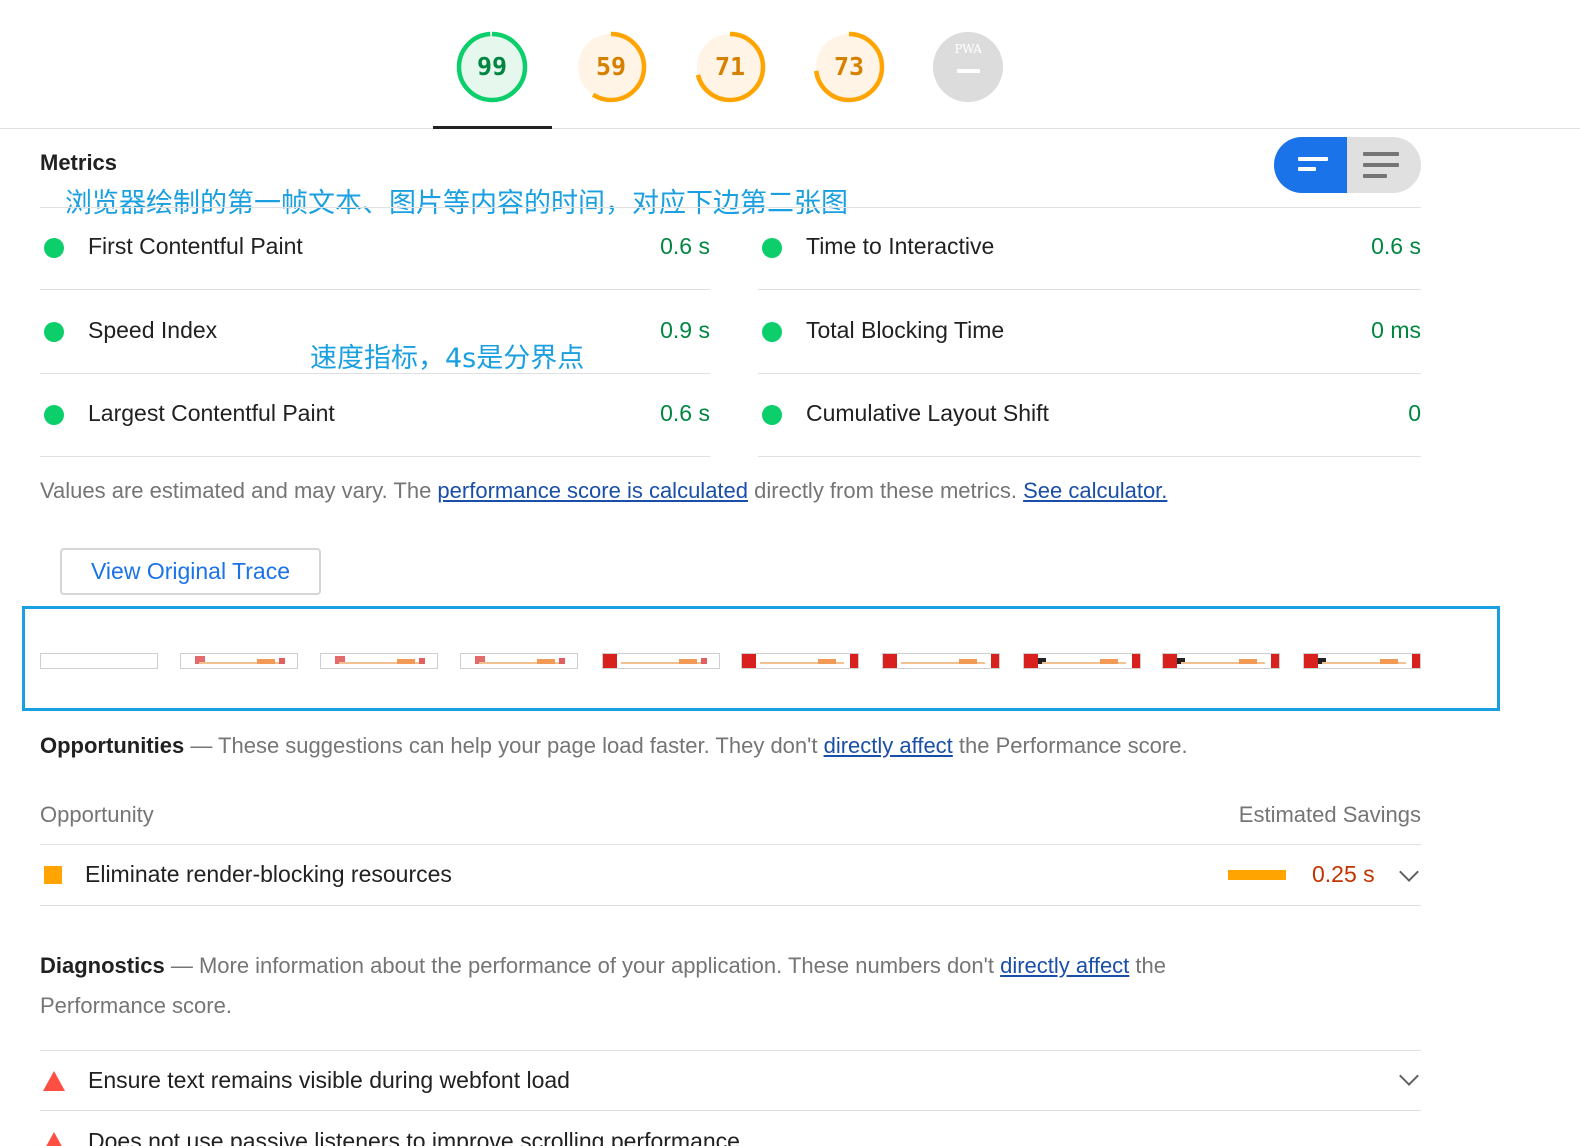  What do you see at coordinates (1414, 413) in the screenshot?
I see `metric-value: 0` at bounding box center [1414, 413].